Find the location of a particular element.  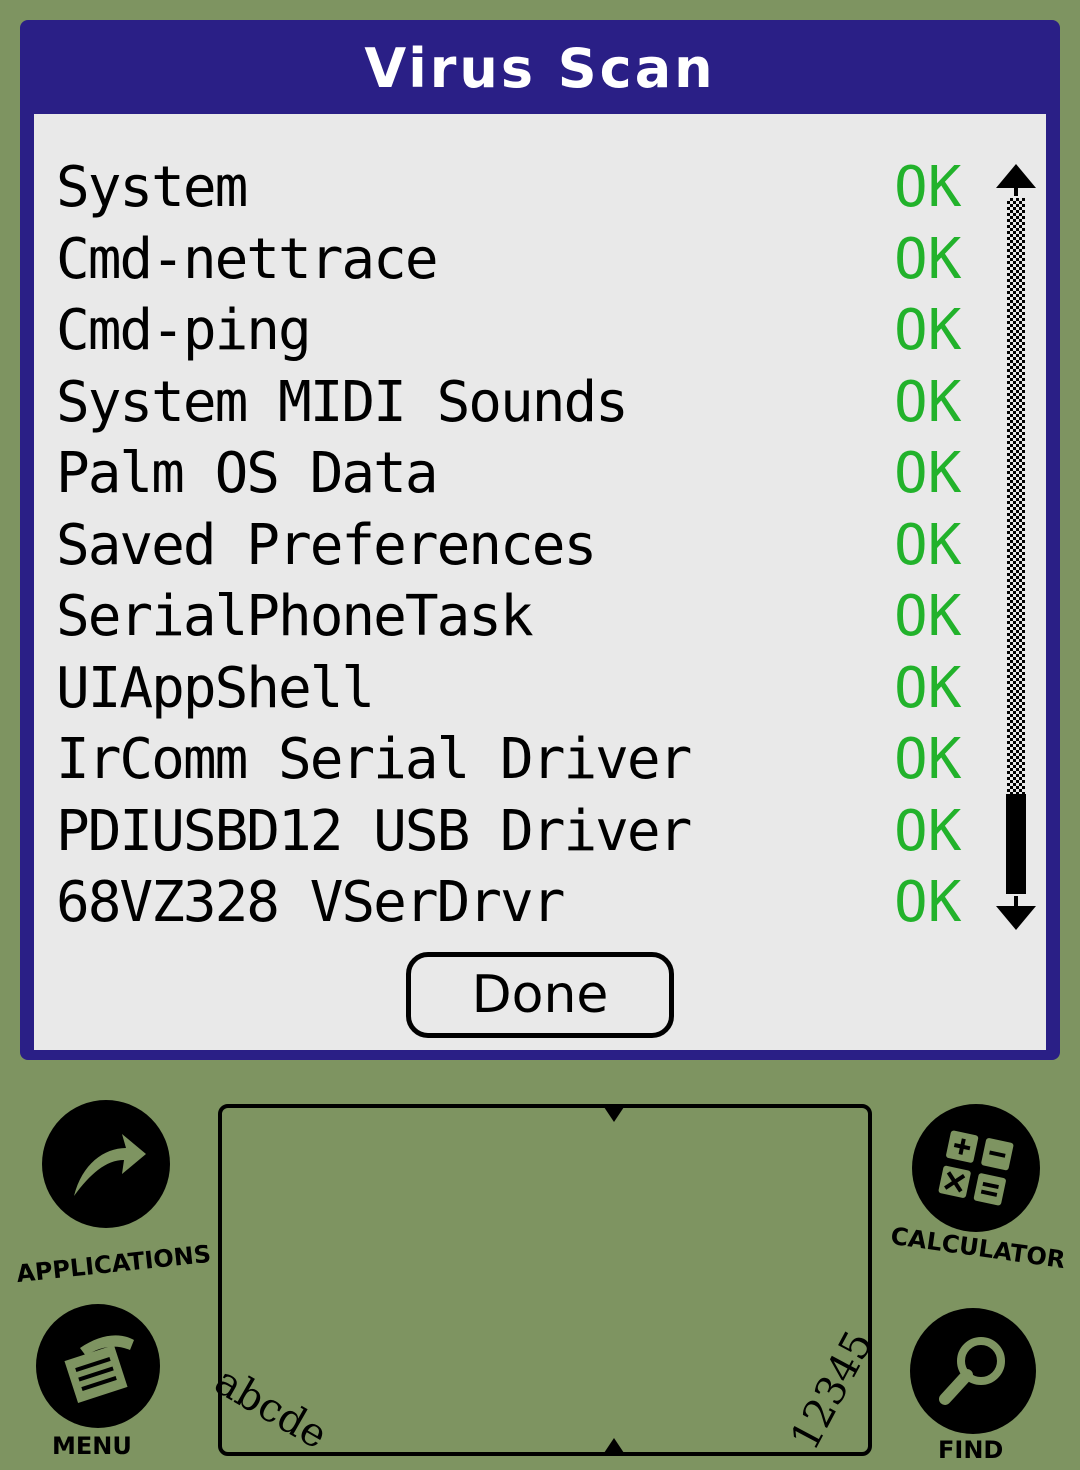

list-item: IrComm Serial Driver OK is located at coordinates (514, 760).